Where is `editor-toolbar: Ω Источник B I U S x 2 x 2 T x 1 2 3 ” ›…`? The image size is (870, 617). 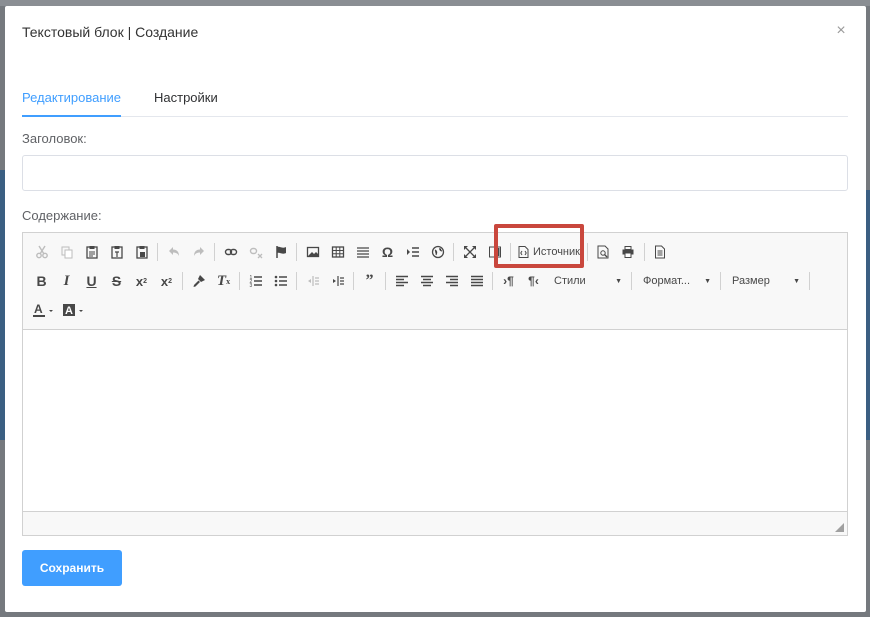
editor-toolbar: Ω Источник B I U S x 2 x 2 T x 1 2 3 ” ›… is located at coordinates (435, 281).